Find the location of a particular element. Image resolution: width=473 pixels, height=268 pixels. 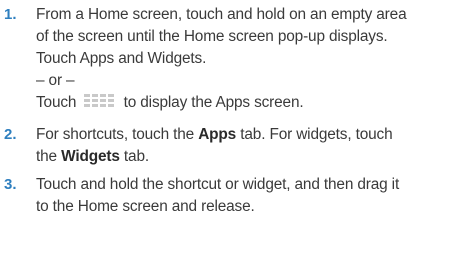

apps-tab-label: Apps is located at coordinates (217, 134).